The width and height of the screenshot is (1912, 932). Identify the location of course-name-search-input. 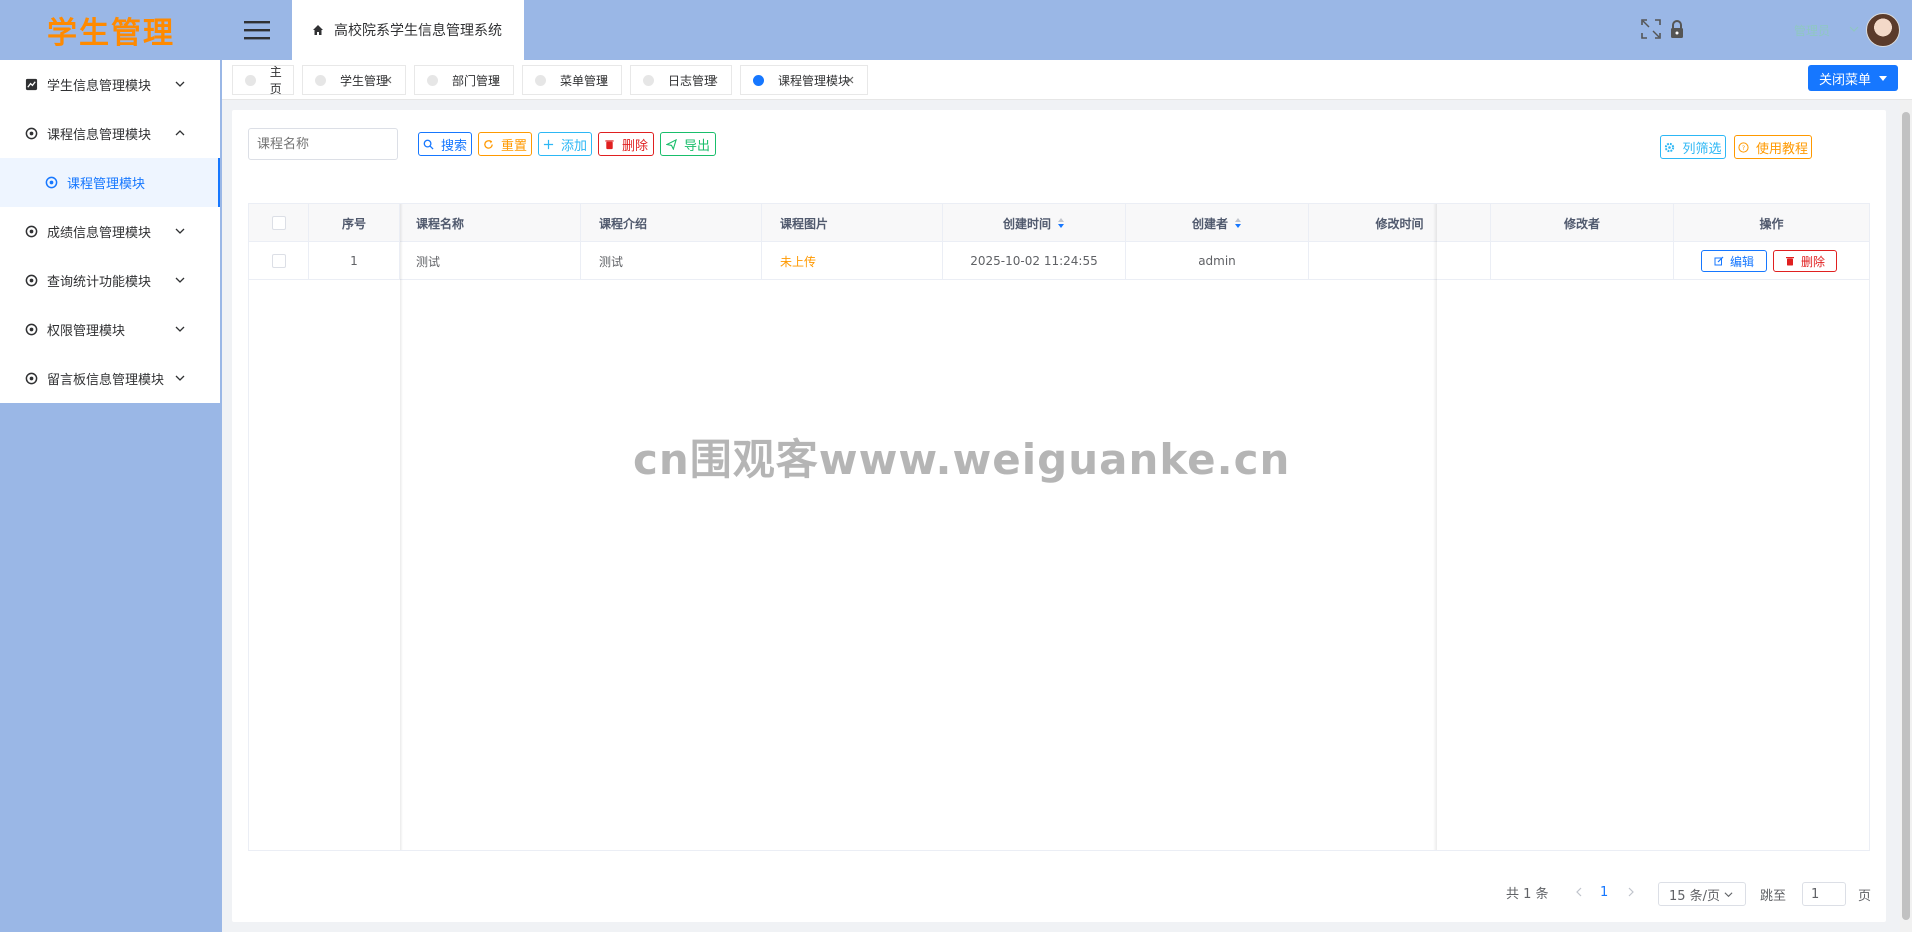
(323, 144).